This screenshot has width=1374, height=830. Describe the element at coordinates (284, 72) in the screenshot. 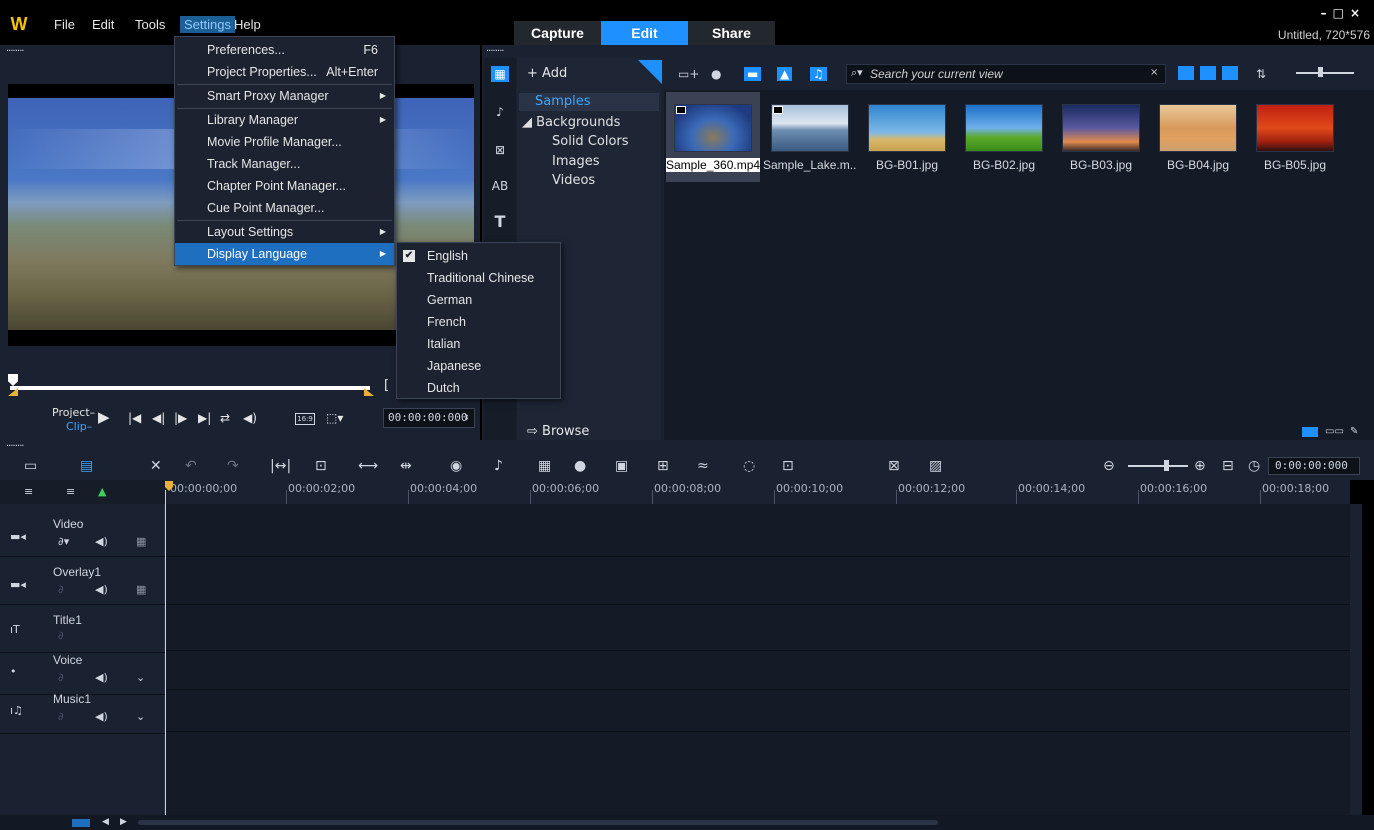

I see `menu-item-project-properties: Project Properties... Alt+Enter` at that location.